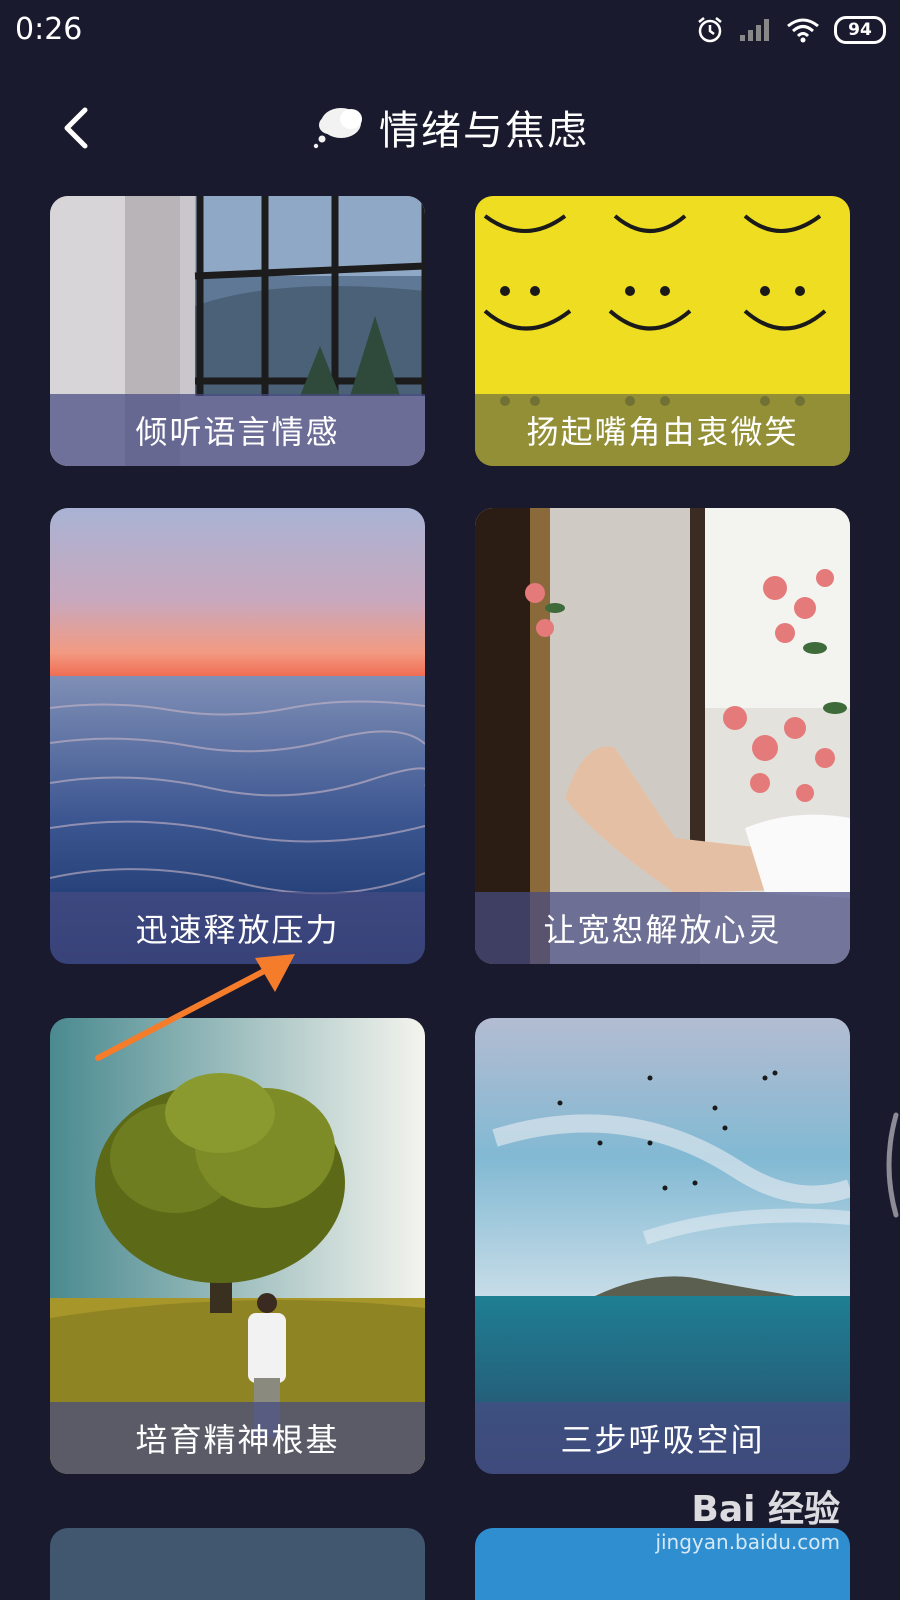 The width and height of the screenshot is (900, 1600). What do you see at coordinates (754, 30) in the screenshot?
I see `signal-icon` at bounding box center [754, 30].